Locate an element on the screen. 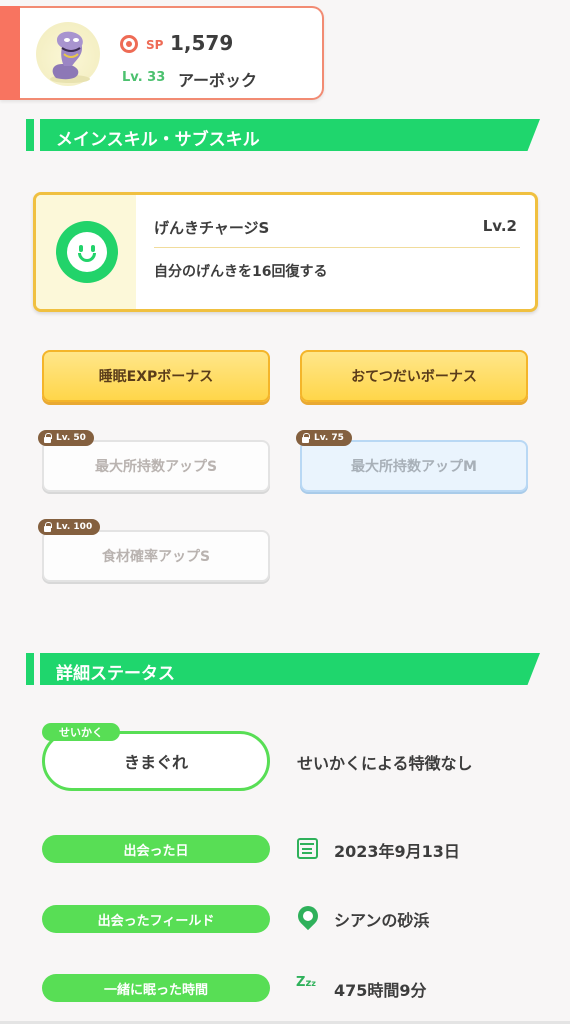 The image size is (570, 1024). sub-skill-label: 最大所持数アップS is located at coordinates (156, 467).